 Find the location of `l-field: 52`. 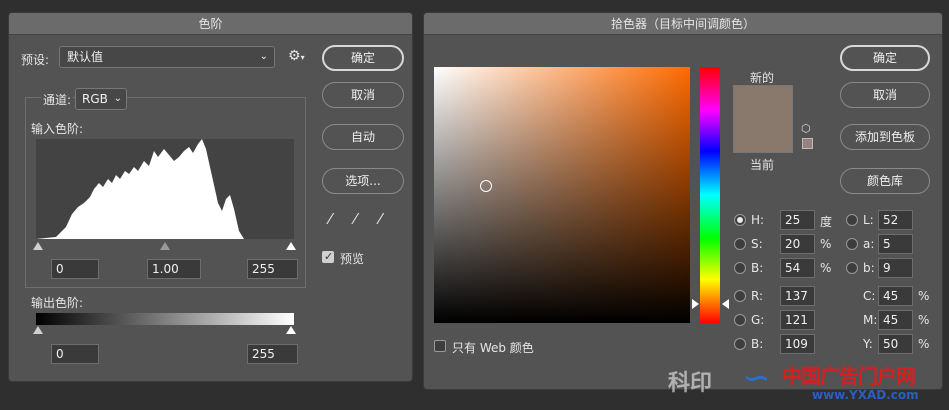

l-field: 52 is located at coordinates (895, 220).